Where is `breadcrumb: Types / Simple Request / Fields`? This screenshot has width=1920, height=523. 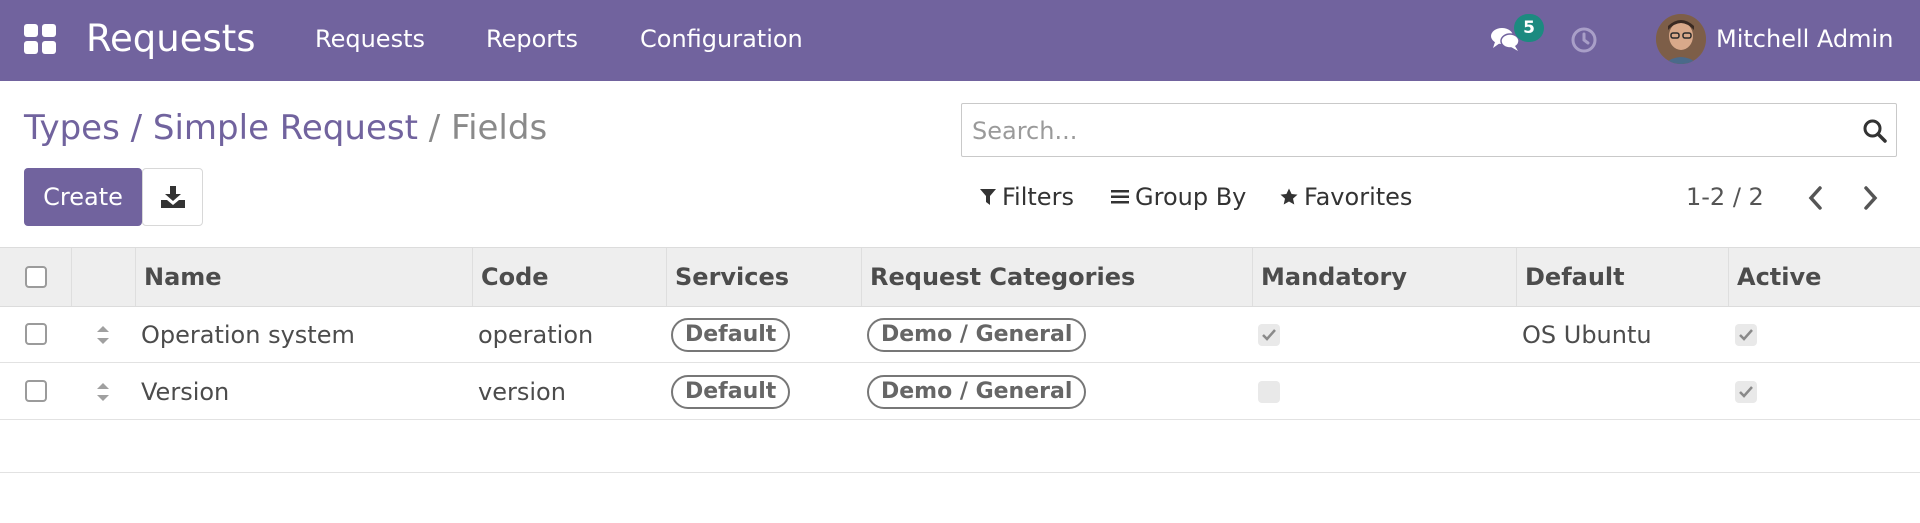 breadcrumb: Types / Simple Request / Fields is located at coordinates (285, 128).